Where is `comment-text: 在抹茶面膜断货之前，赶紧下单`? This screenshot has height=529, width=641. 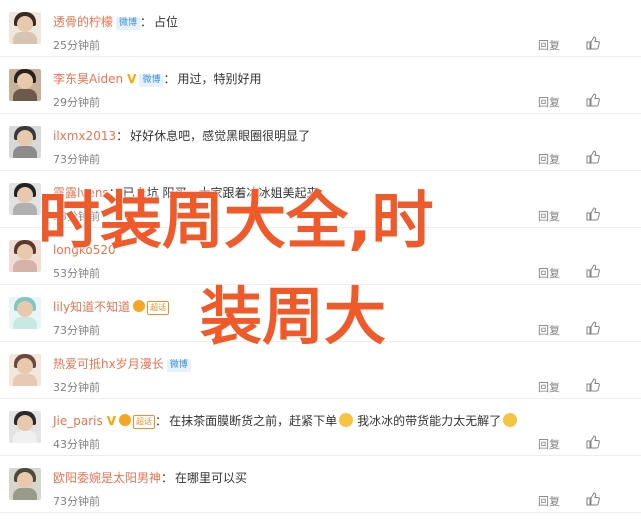 comment-text: 在抹茶面膜断货之前，赶紧下单 is located at coordinates (253, 421).